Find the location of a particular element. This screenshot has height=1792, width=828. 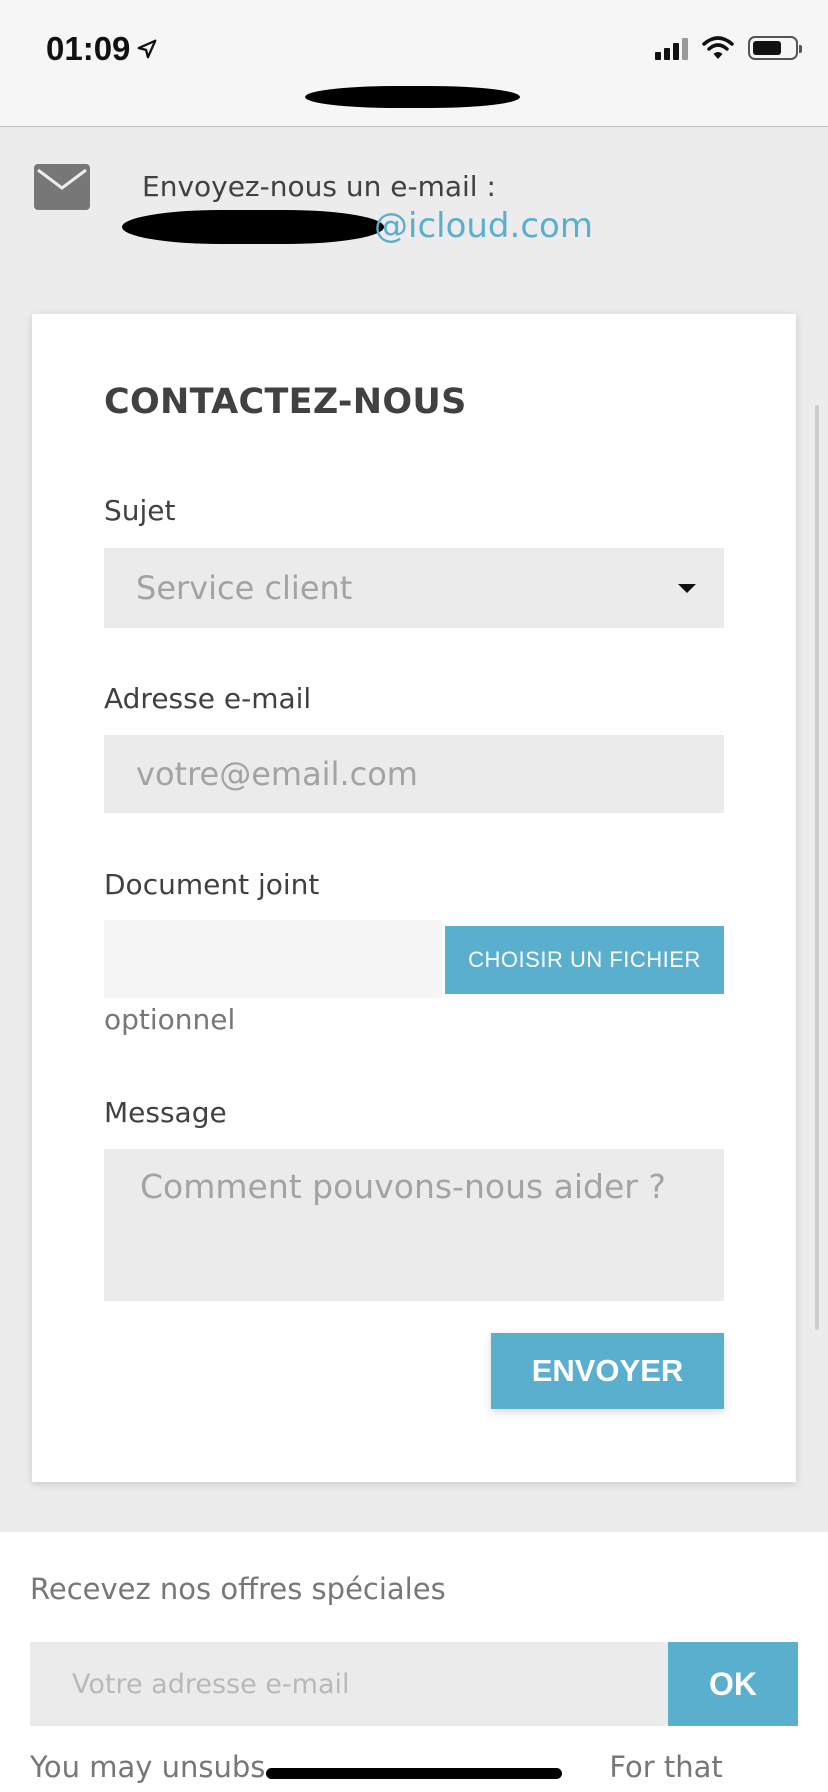

subject-label: Sujet is located at coordinates (140, 510).